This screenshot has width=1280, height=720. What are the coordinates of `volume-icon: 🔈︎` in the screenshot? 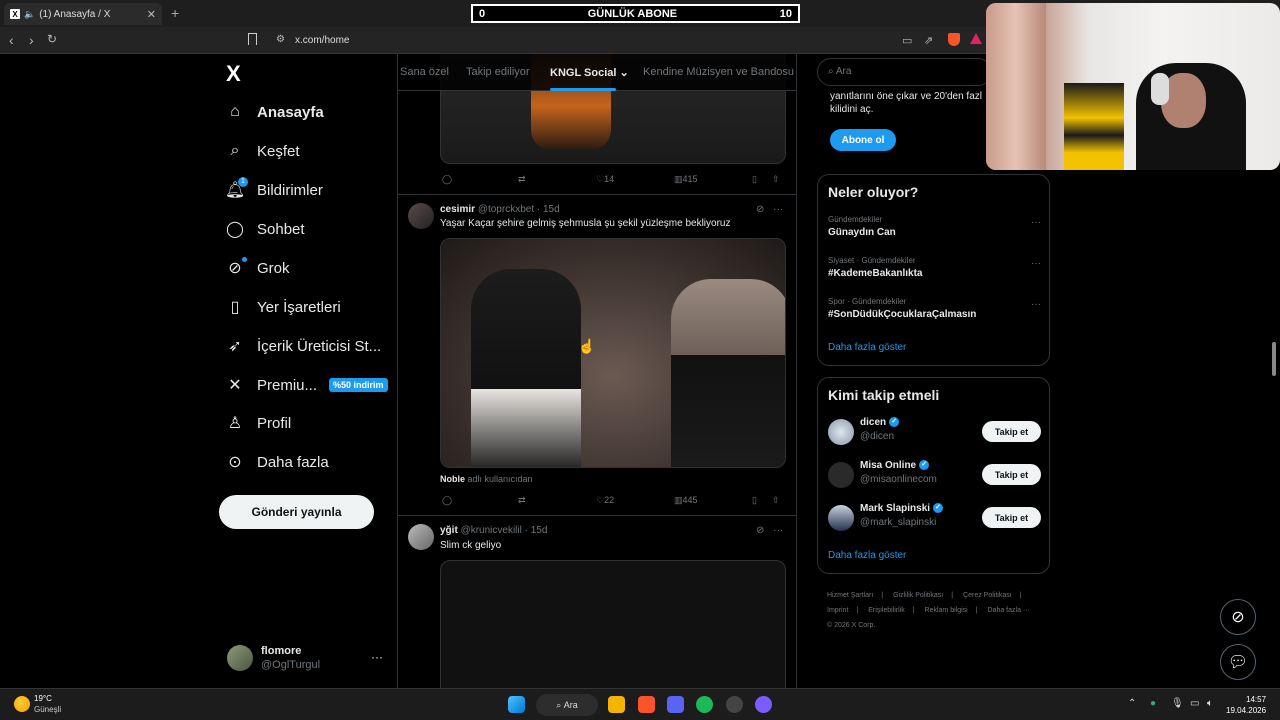 It's located at (1210, 703).